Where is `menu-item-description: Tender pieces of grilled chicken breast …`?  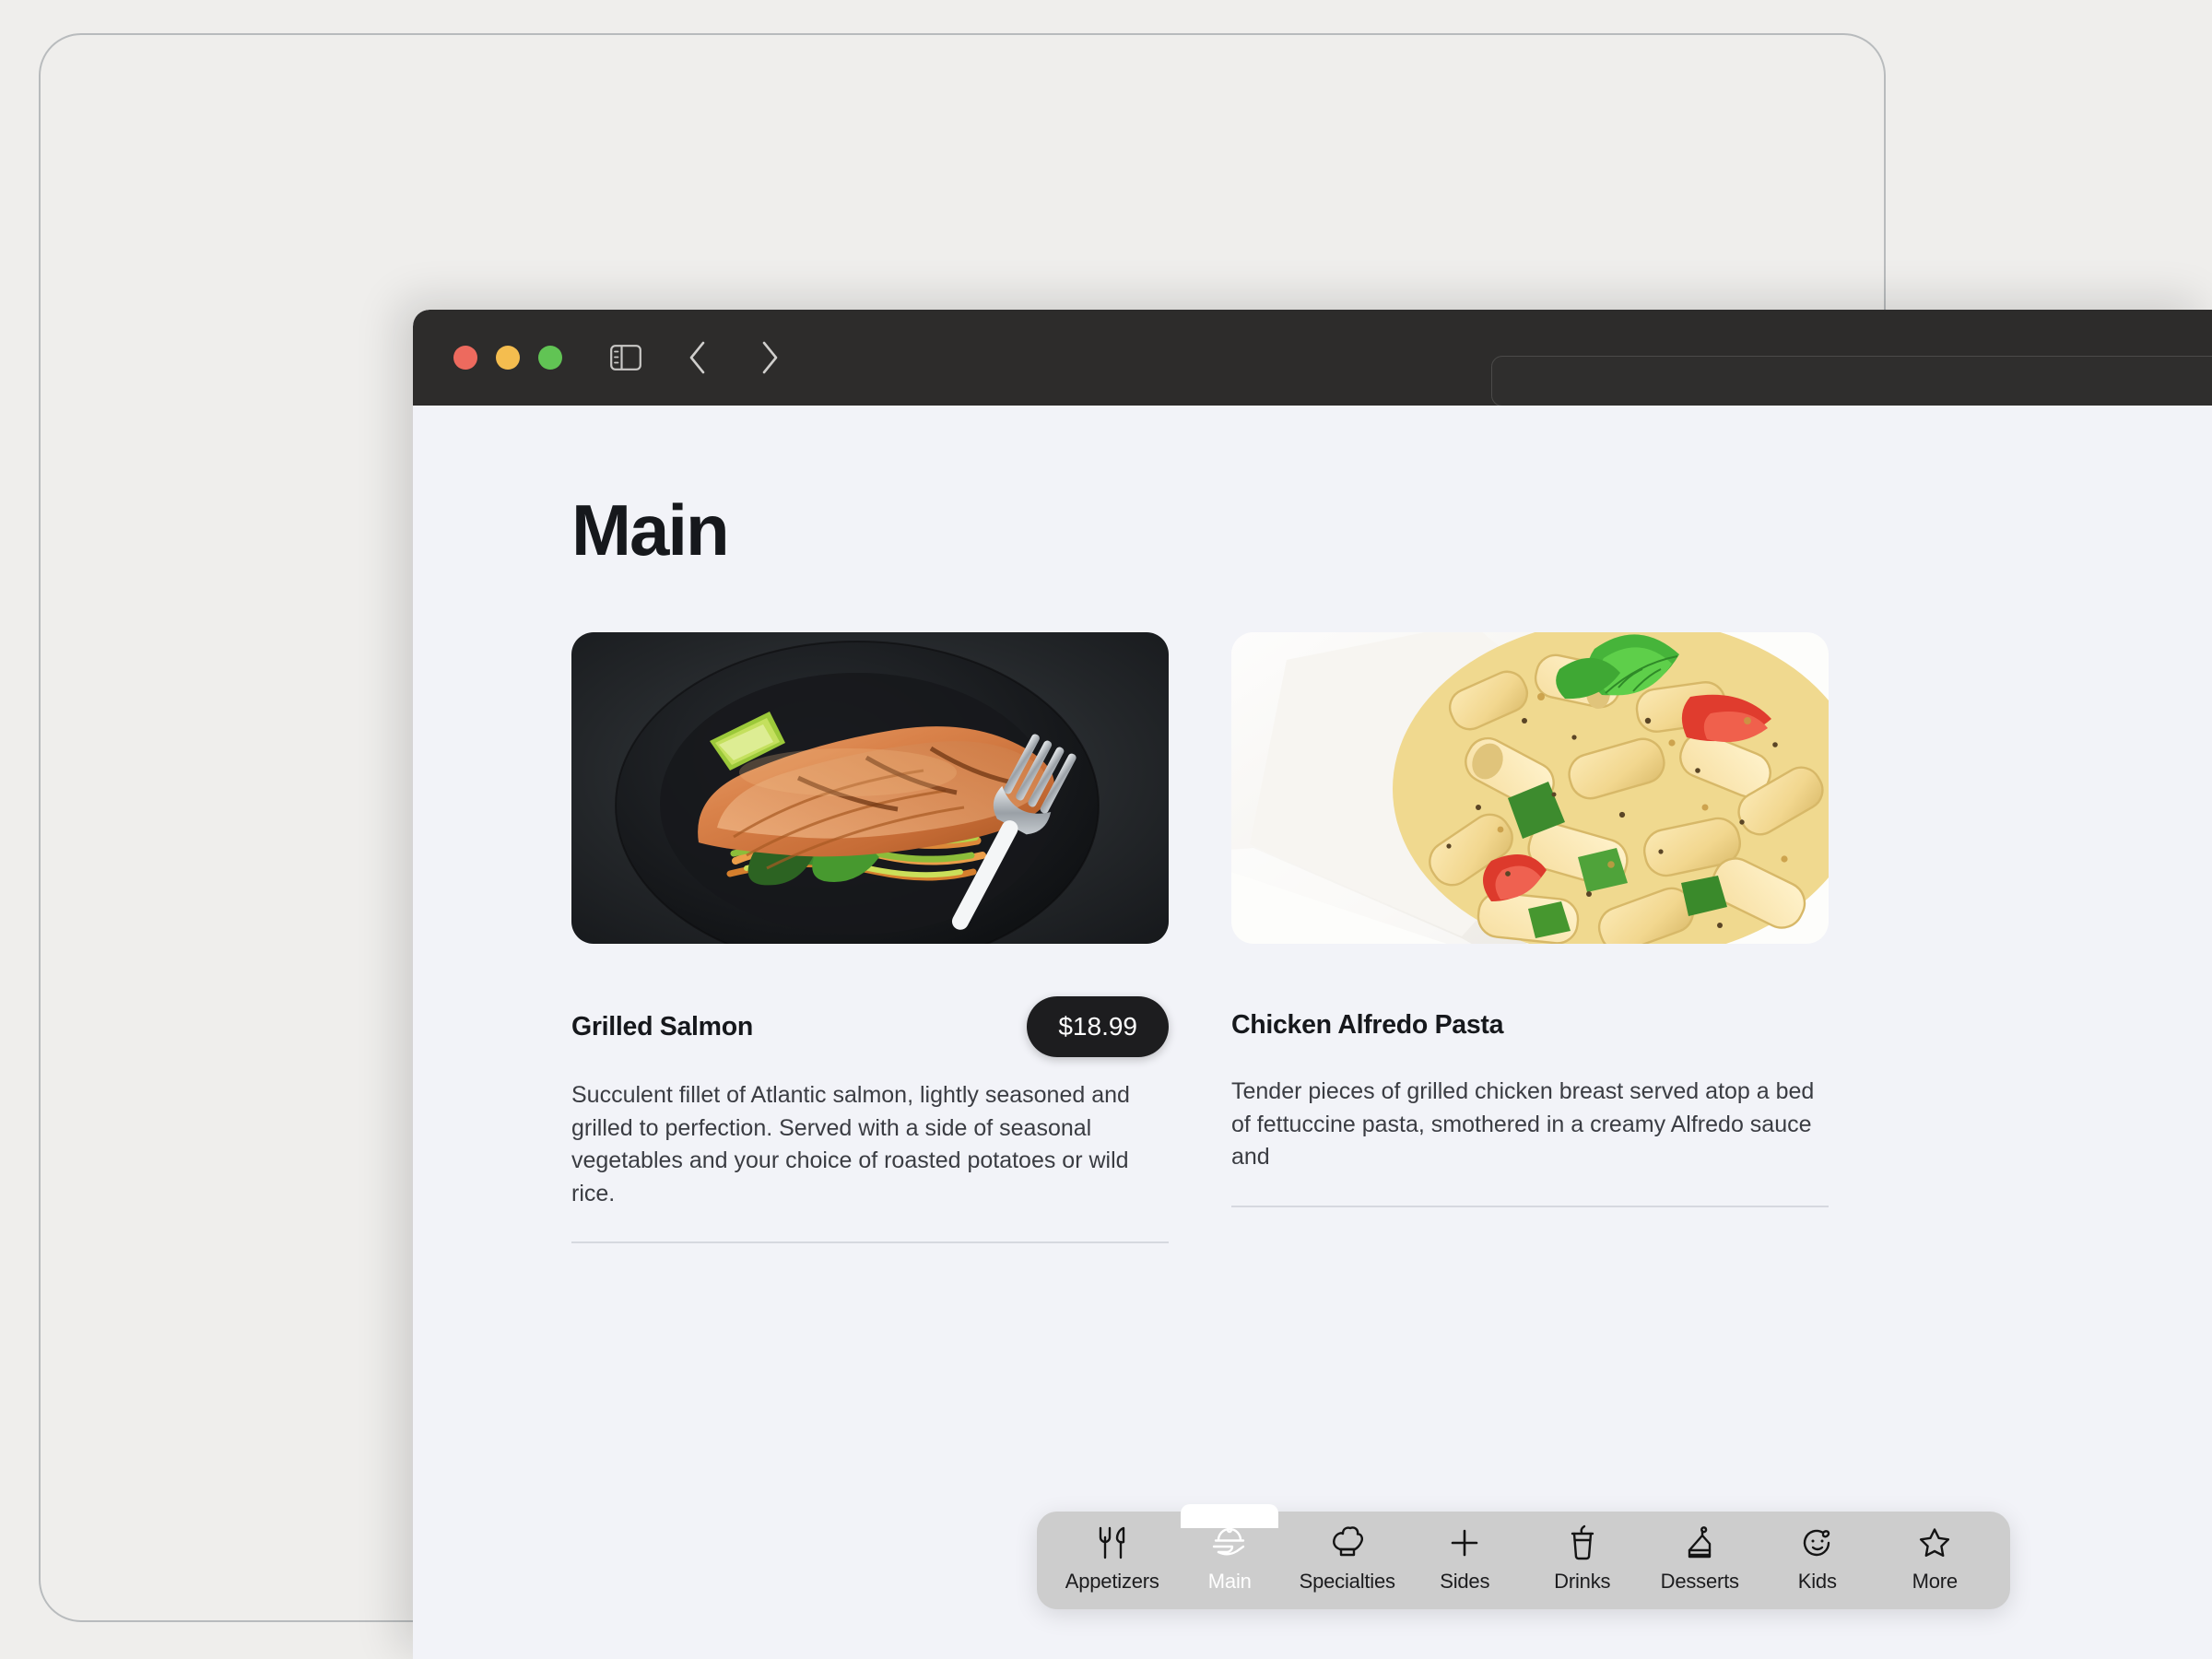 menu-item-description: Tender pieces of grilled chicken breast … is located at coordinates (1523, 1124).